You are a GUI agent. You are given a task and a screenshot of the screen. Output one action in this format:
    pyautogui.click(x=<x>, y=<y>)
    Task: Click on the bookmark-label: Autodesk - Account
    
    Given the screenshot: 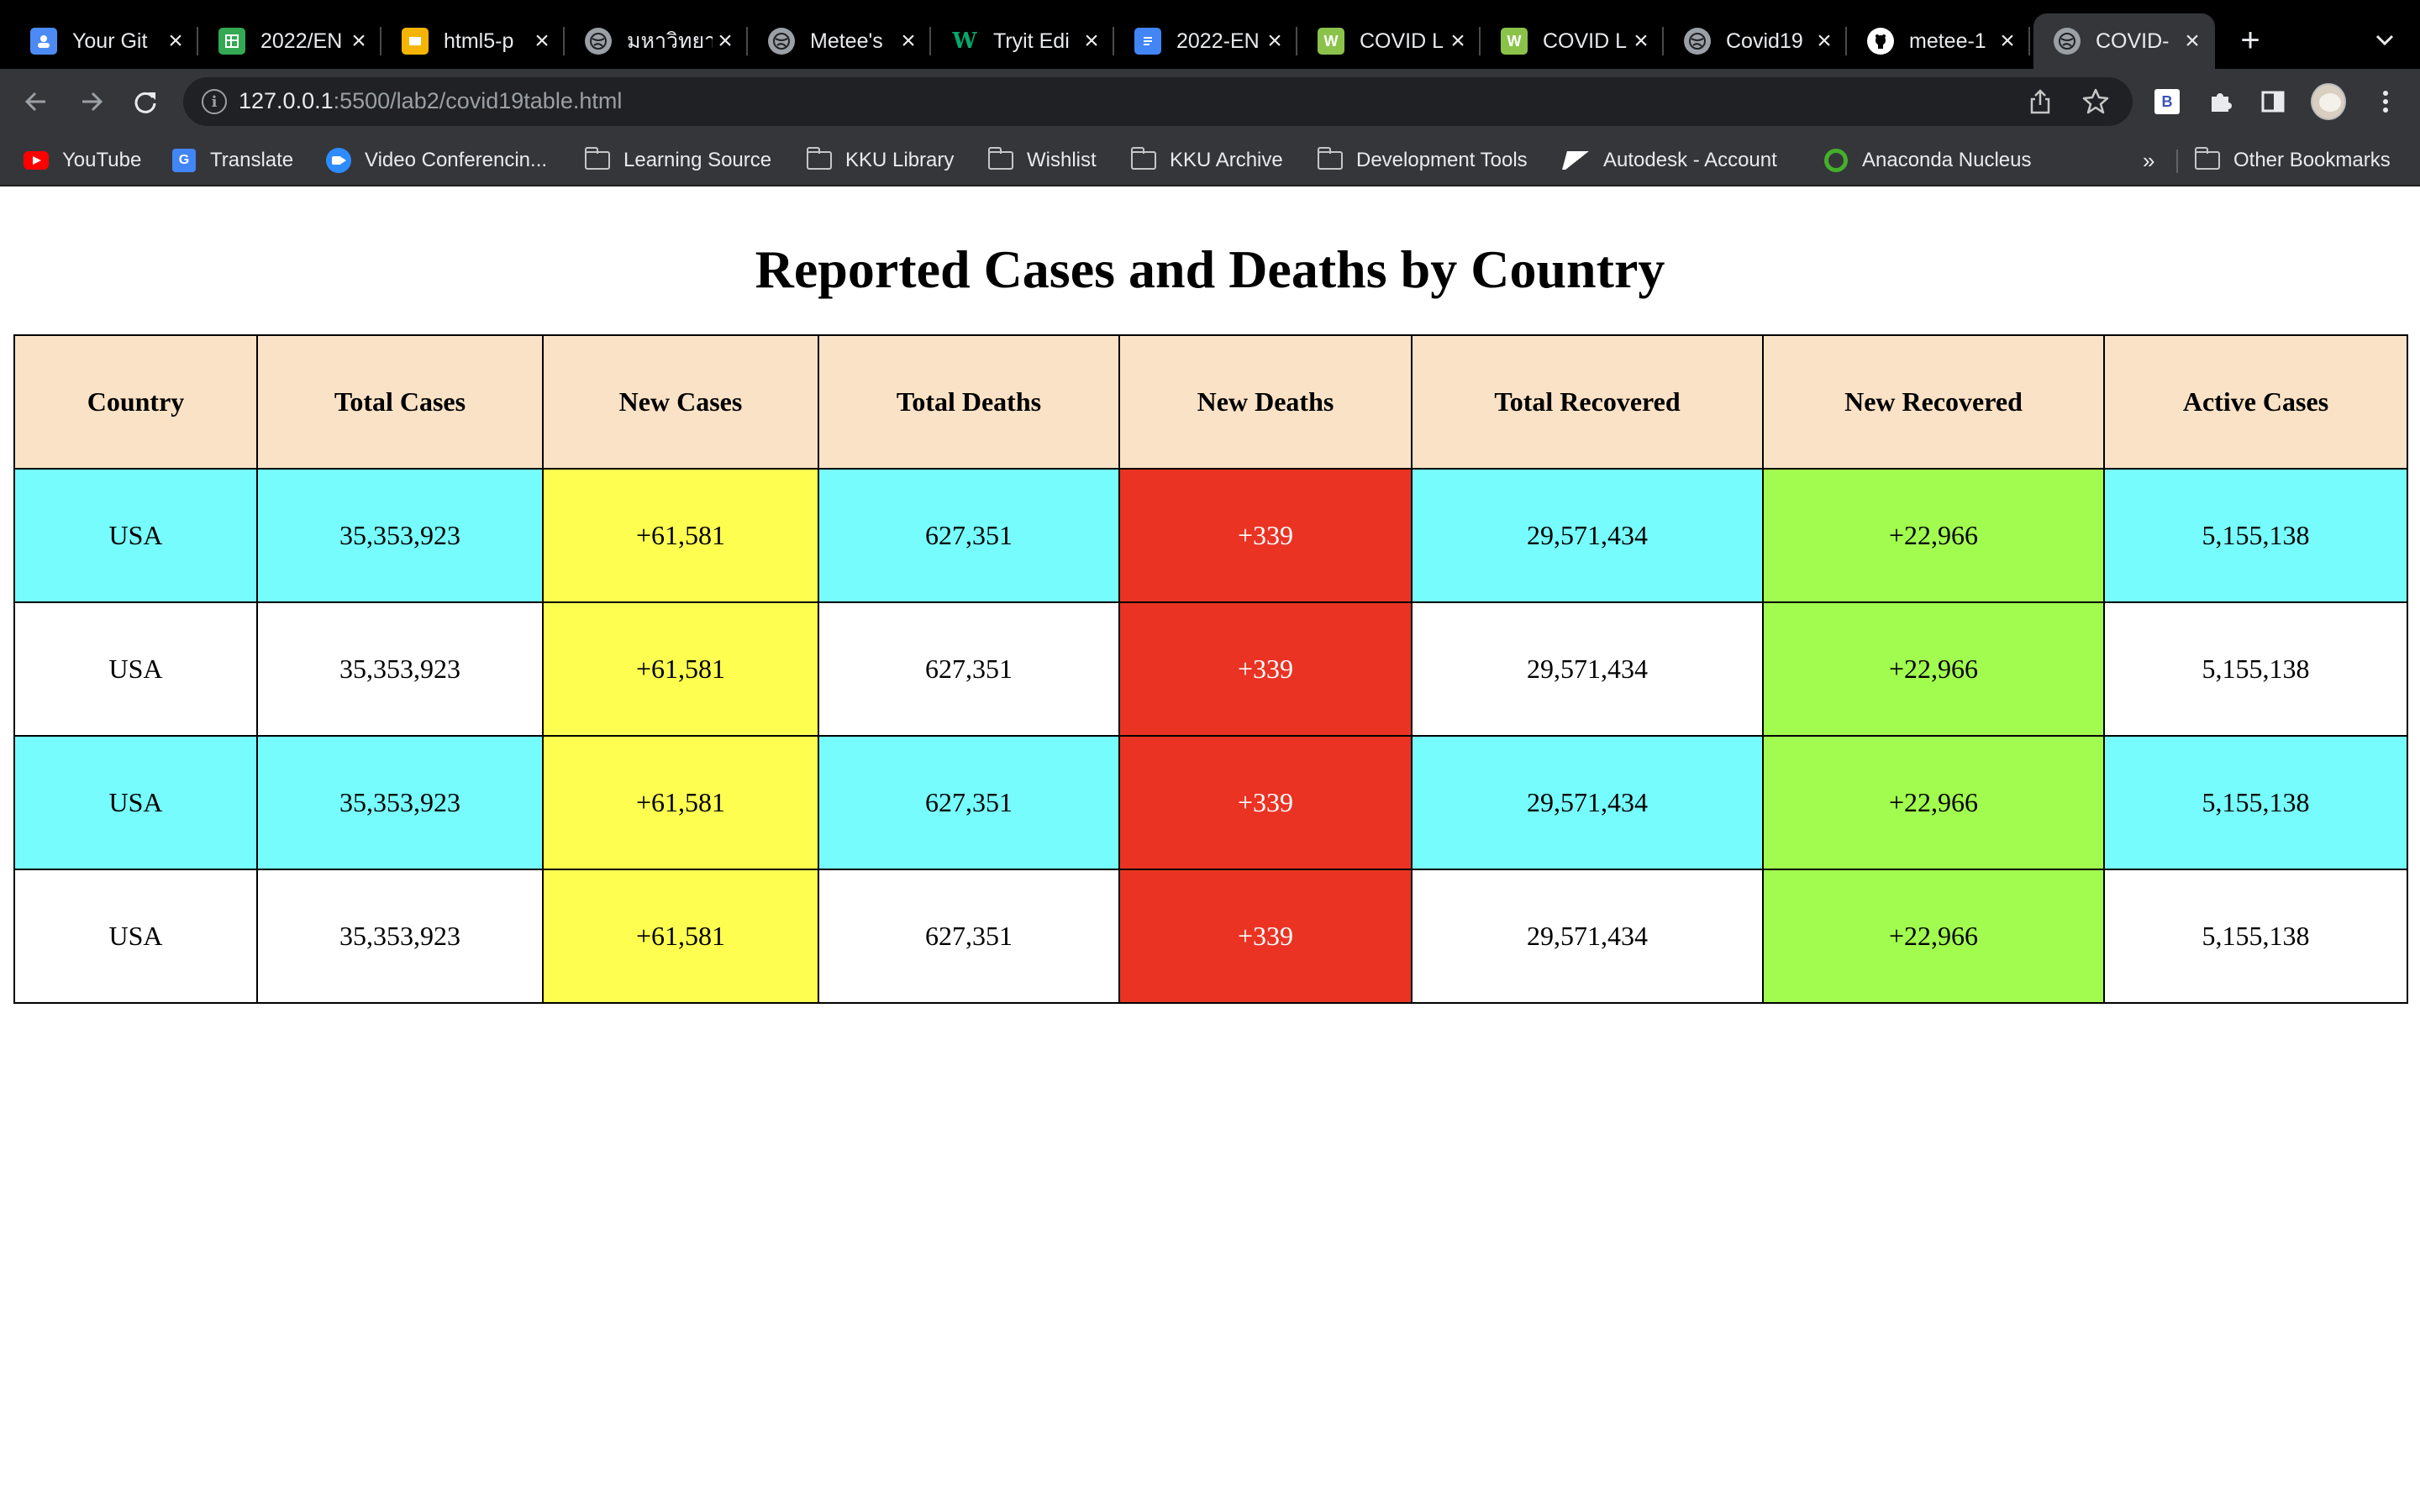 What is the action you would take?
    pyautogui.click(x=1690, y=160)
    